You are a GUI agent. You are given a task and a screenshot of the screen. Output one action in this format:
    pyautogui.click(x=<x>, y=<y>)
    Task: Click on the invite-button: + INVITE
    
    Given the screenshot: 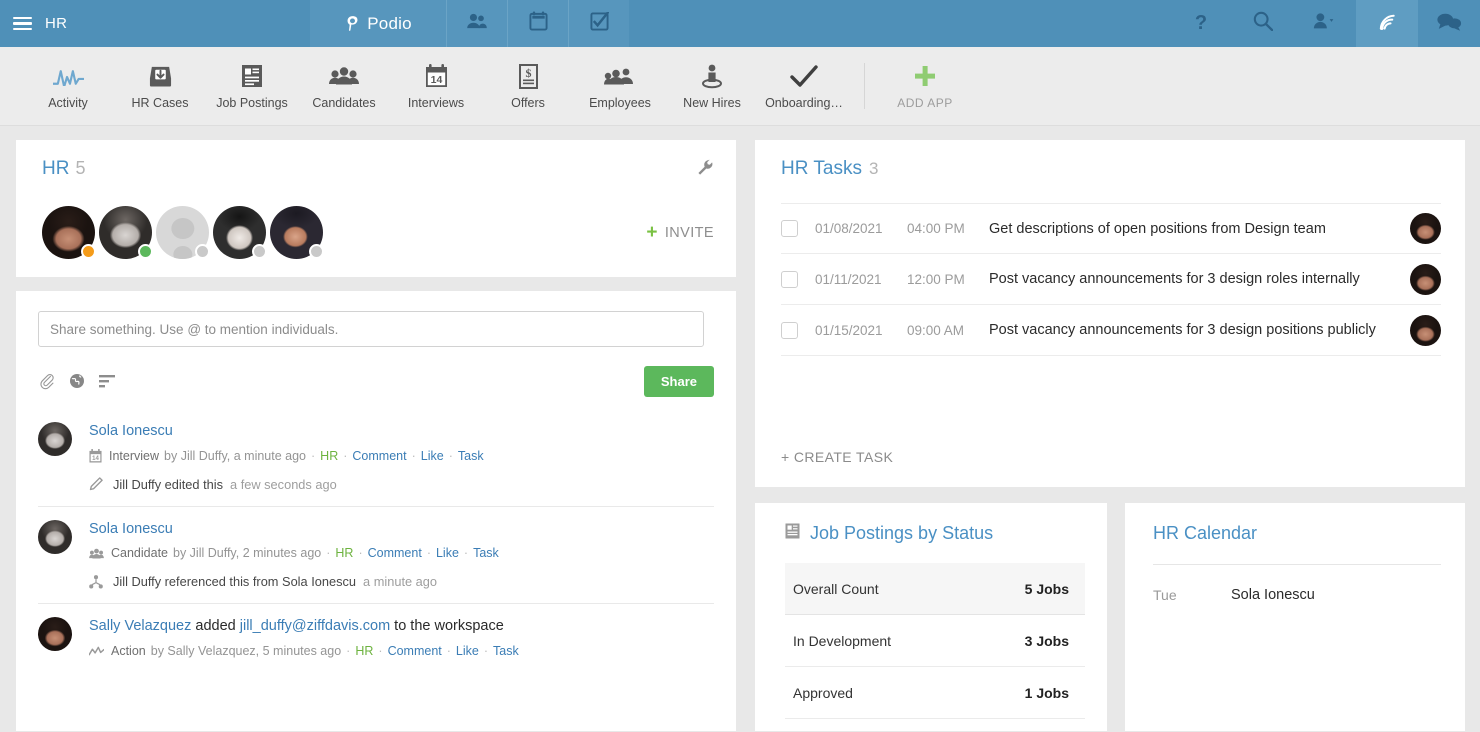 What is the action you would take?
    pyautogui.click(x=680, y=232)
    